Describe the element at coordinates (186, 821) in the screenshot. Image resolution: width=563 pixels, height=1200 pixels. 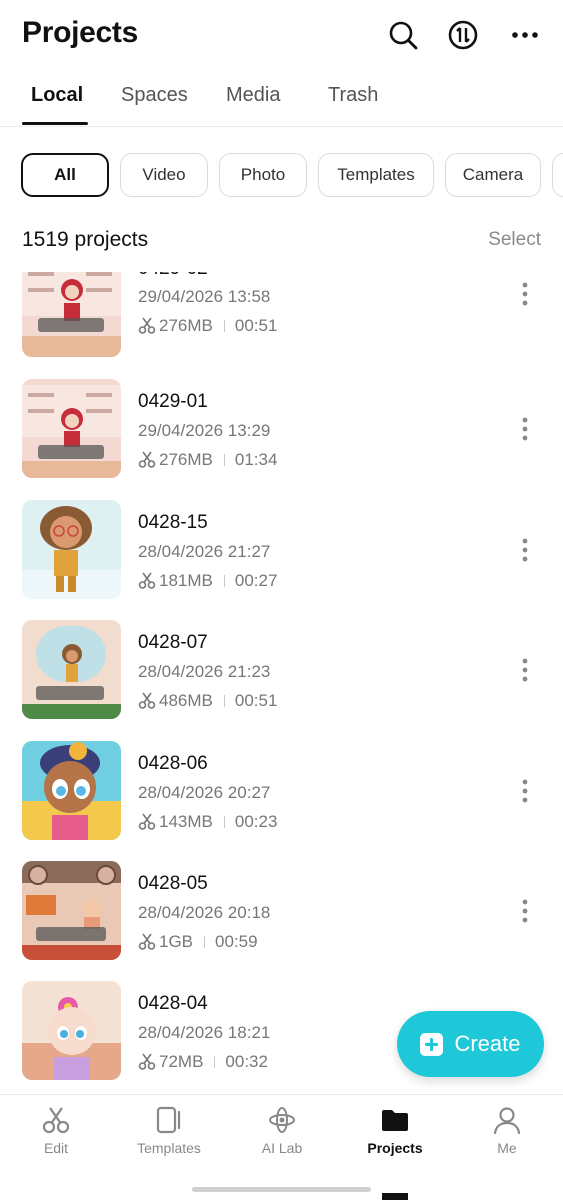
I see `project-size: 143MB` at that location.